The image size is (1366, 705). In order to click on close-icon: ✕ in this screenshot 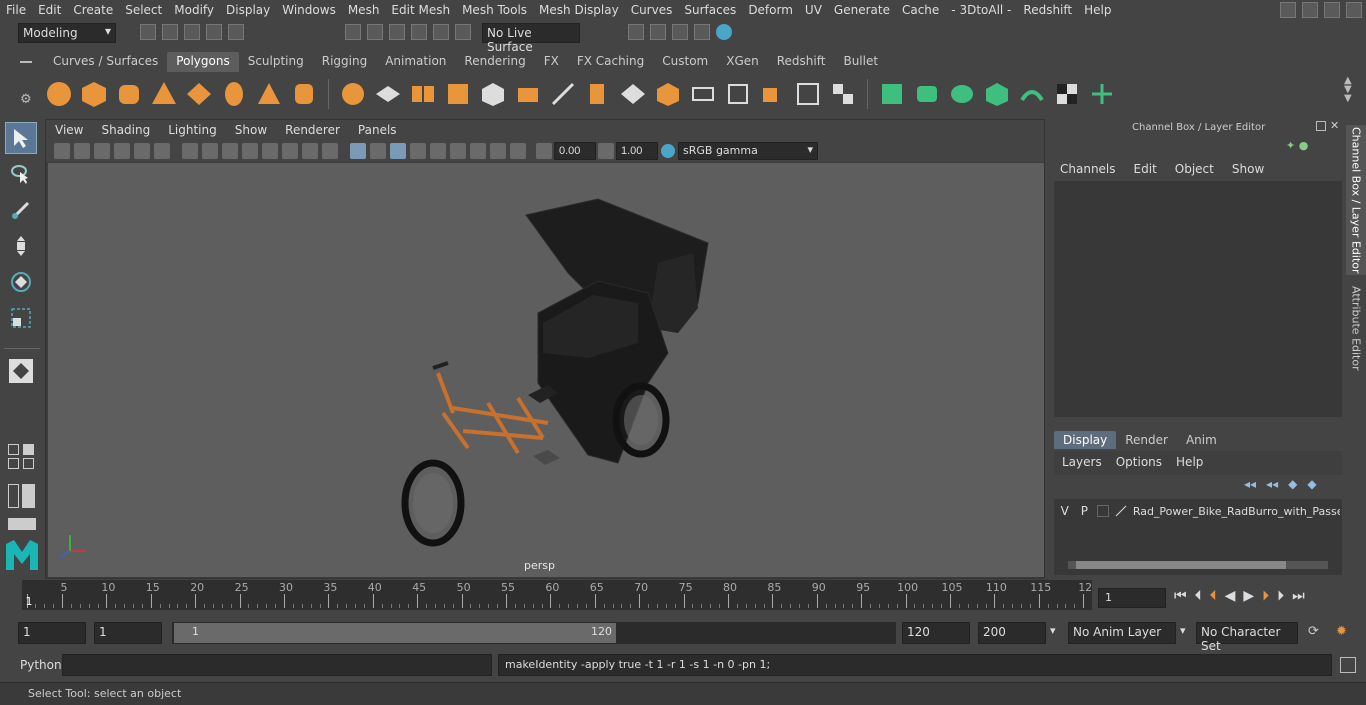, I will do `click(1334, 125)`.